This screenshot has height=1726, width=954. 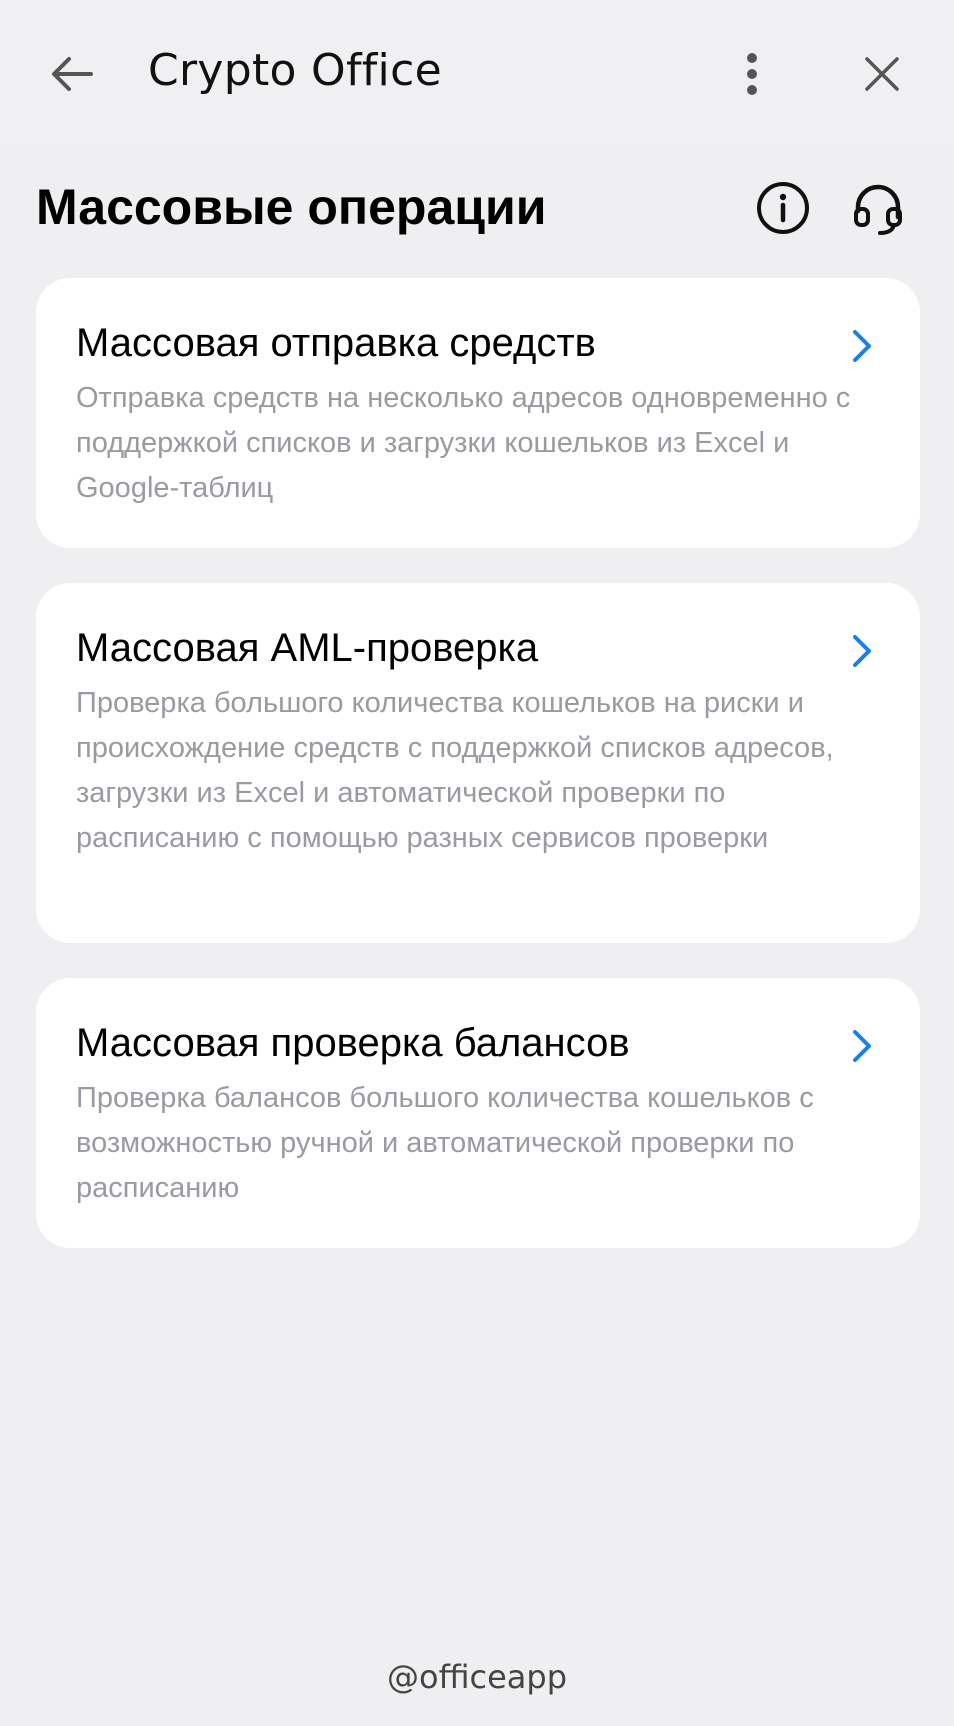 I want to click on close-button, so click(x=882, y=74).